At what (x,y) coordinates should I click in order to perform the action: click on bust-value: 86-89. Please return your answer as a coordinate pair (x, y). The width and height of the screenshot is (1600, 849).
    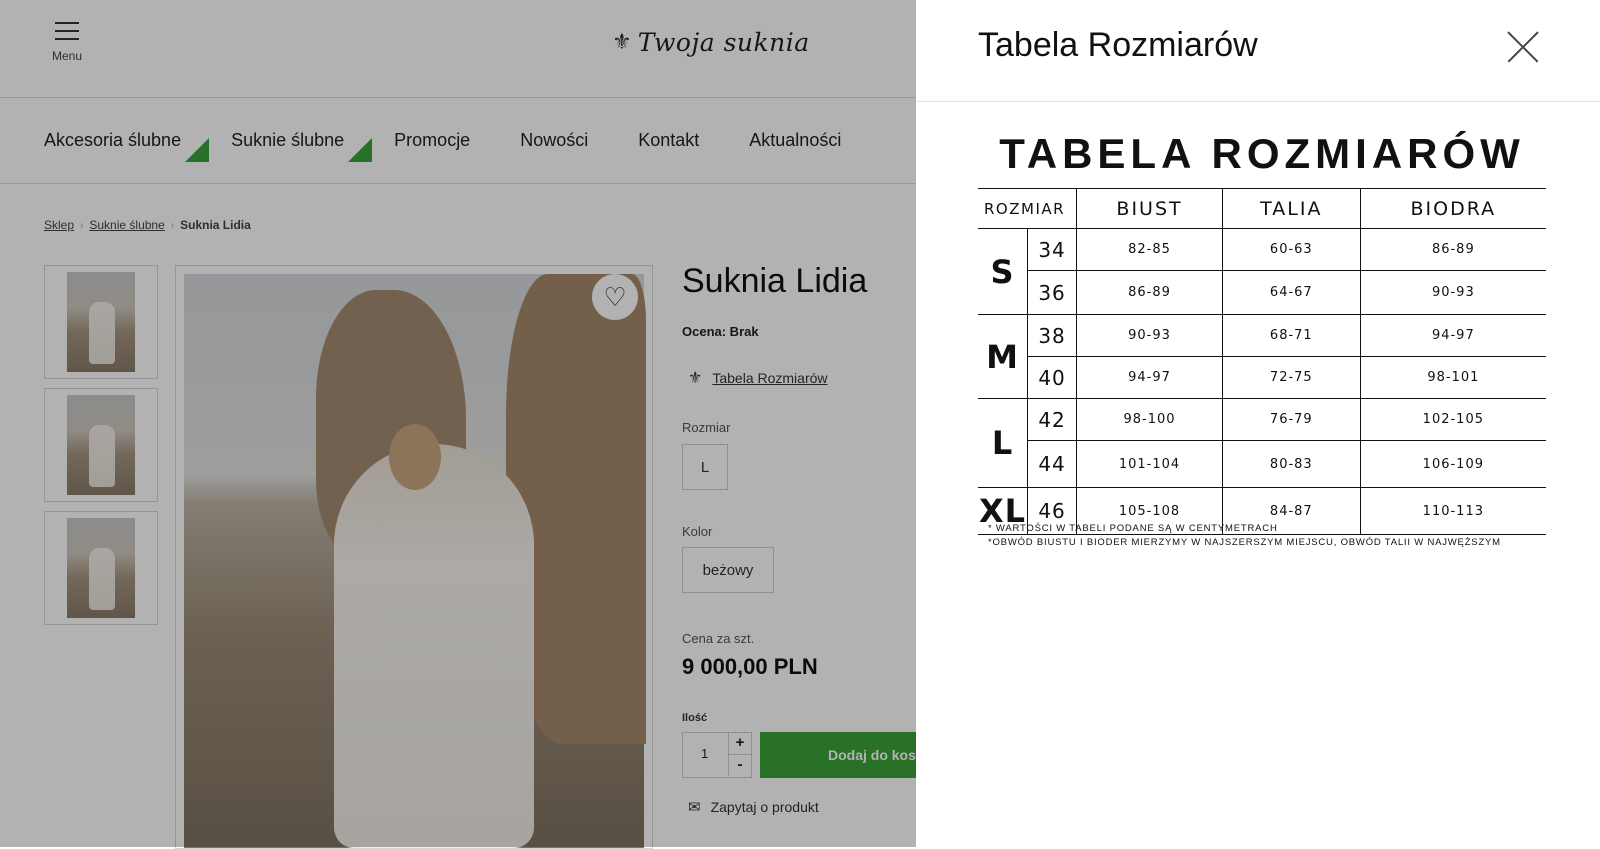
    Looking at the image, I should click on (1149, 292).